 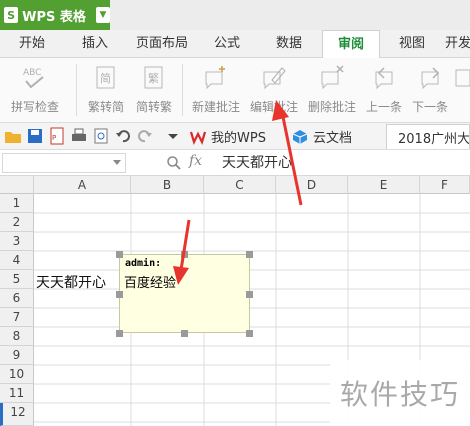 What do you see at coordinates (182, 252) in the screenshot?
I see `arrow-to-comment-icon` at bounding box center [182, 252].